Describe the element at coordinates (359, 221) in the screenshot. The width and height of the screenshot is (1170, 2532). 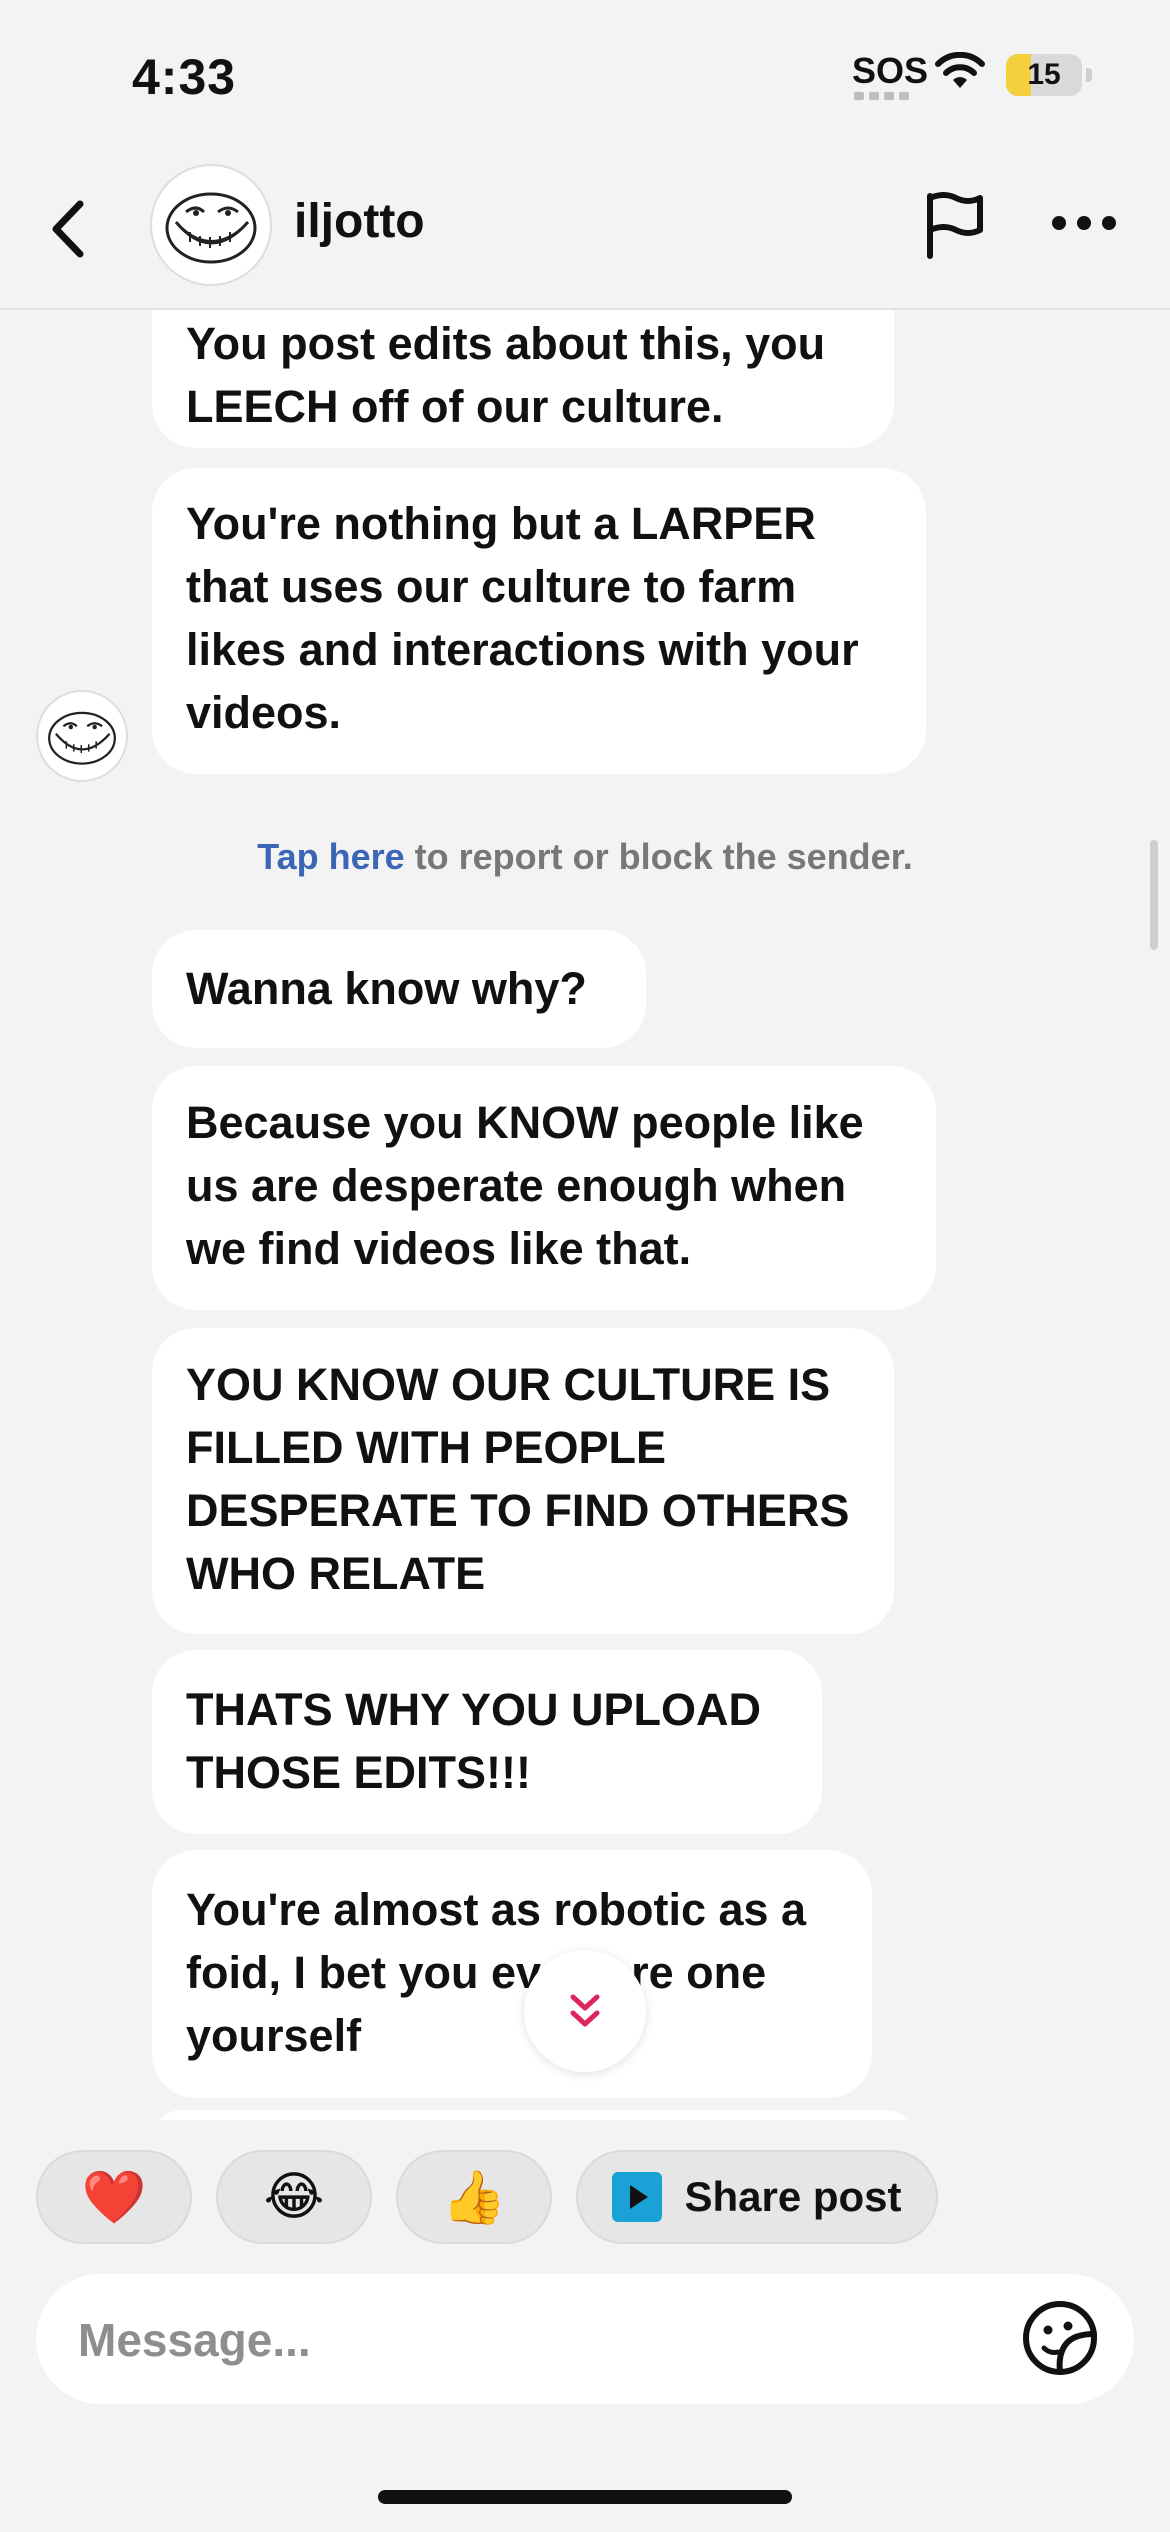
I see `chat-username: iljotto` at that location.